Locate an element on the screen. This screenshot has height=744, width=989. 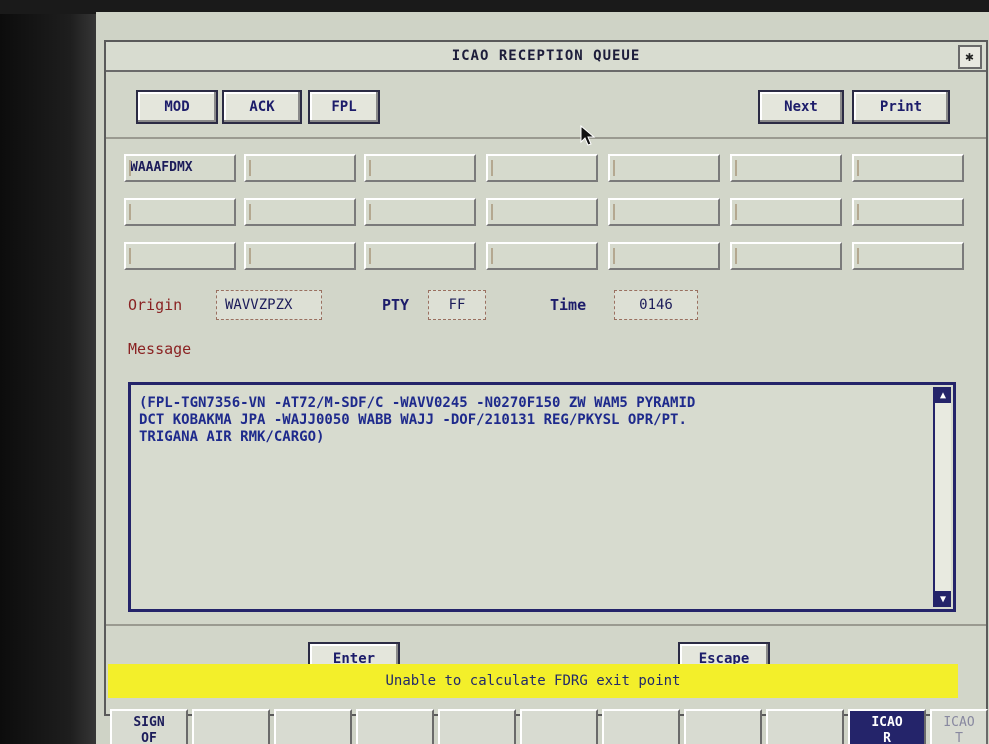
scroll-down-arrow-icon: ▼ is located at coordinates (943, 599).